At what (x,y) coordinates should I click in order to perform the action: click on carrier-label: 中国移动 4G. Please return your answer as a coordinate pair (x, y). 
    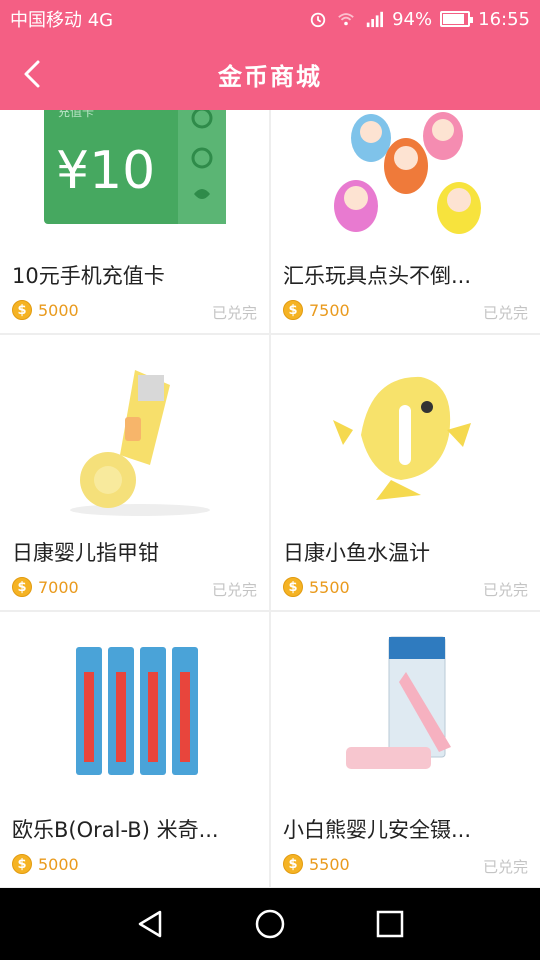
    Looking at the image, I should click on (62, 20).